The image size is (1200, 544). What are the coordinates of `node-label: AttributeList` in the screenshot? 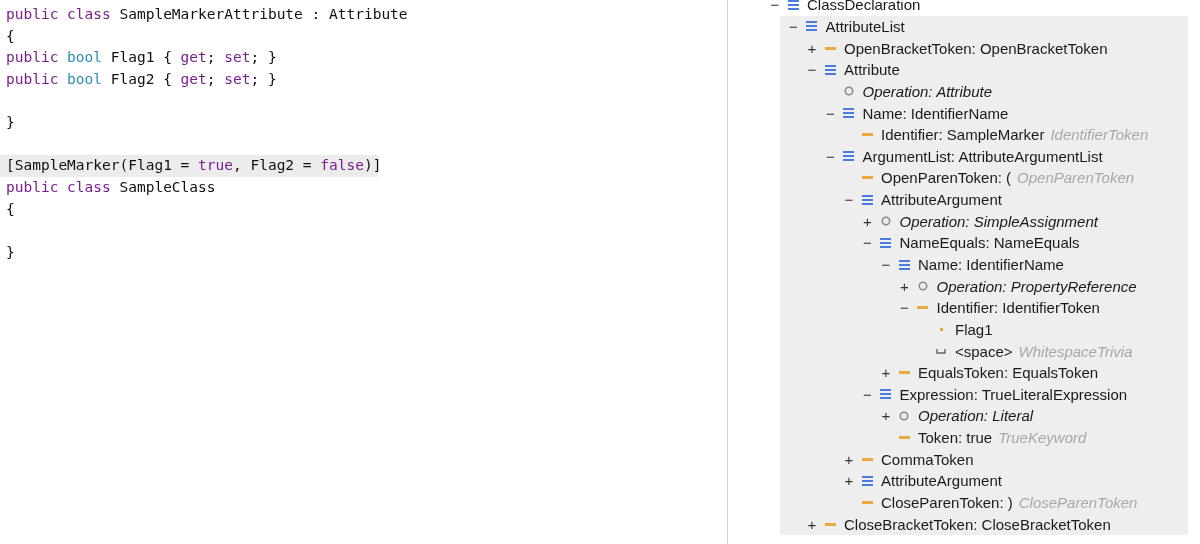 It's located at (865, 26).